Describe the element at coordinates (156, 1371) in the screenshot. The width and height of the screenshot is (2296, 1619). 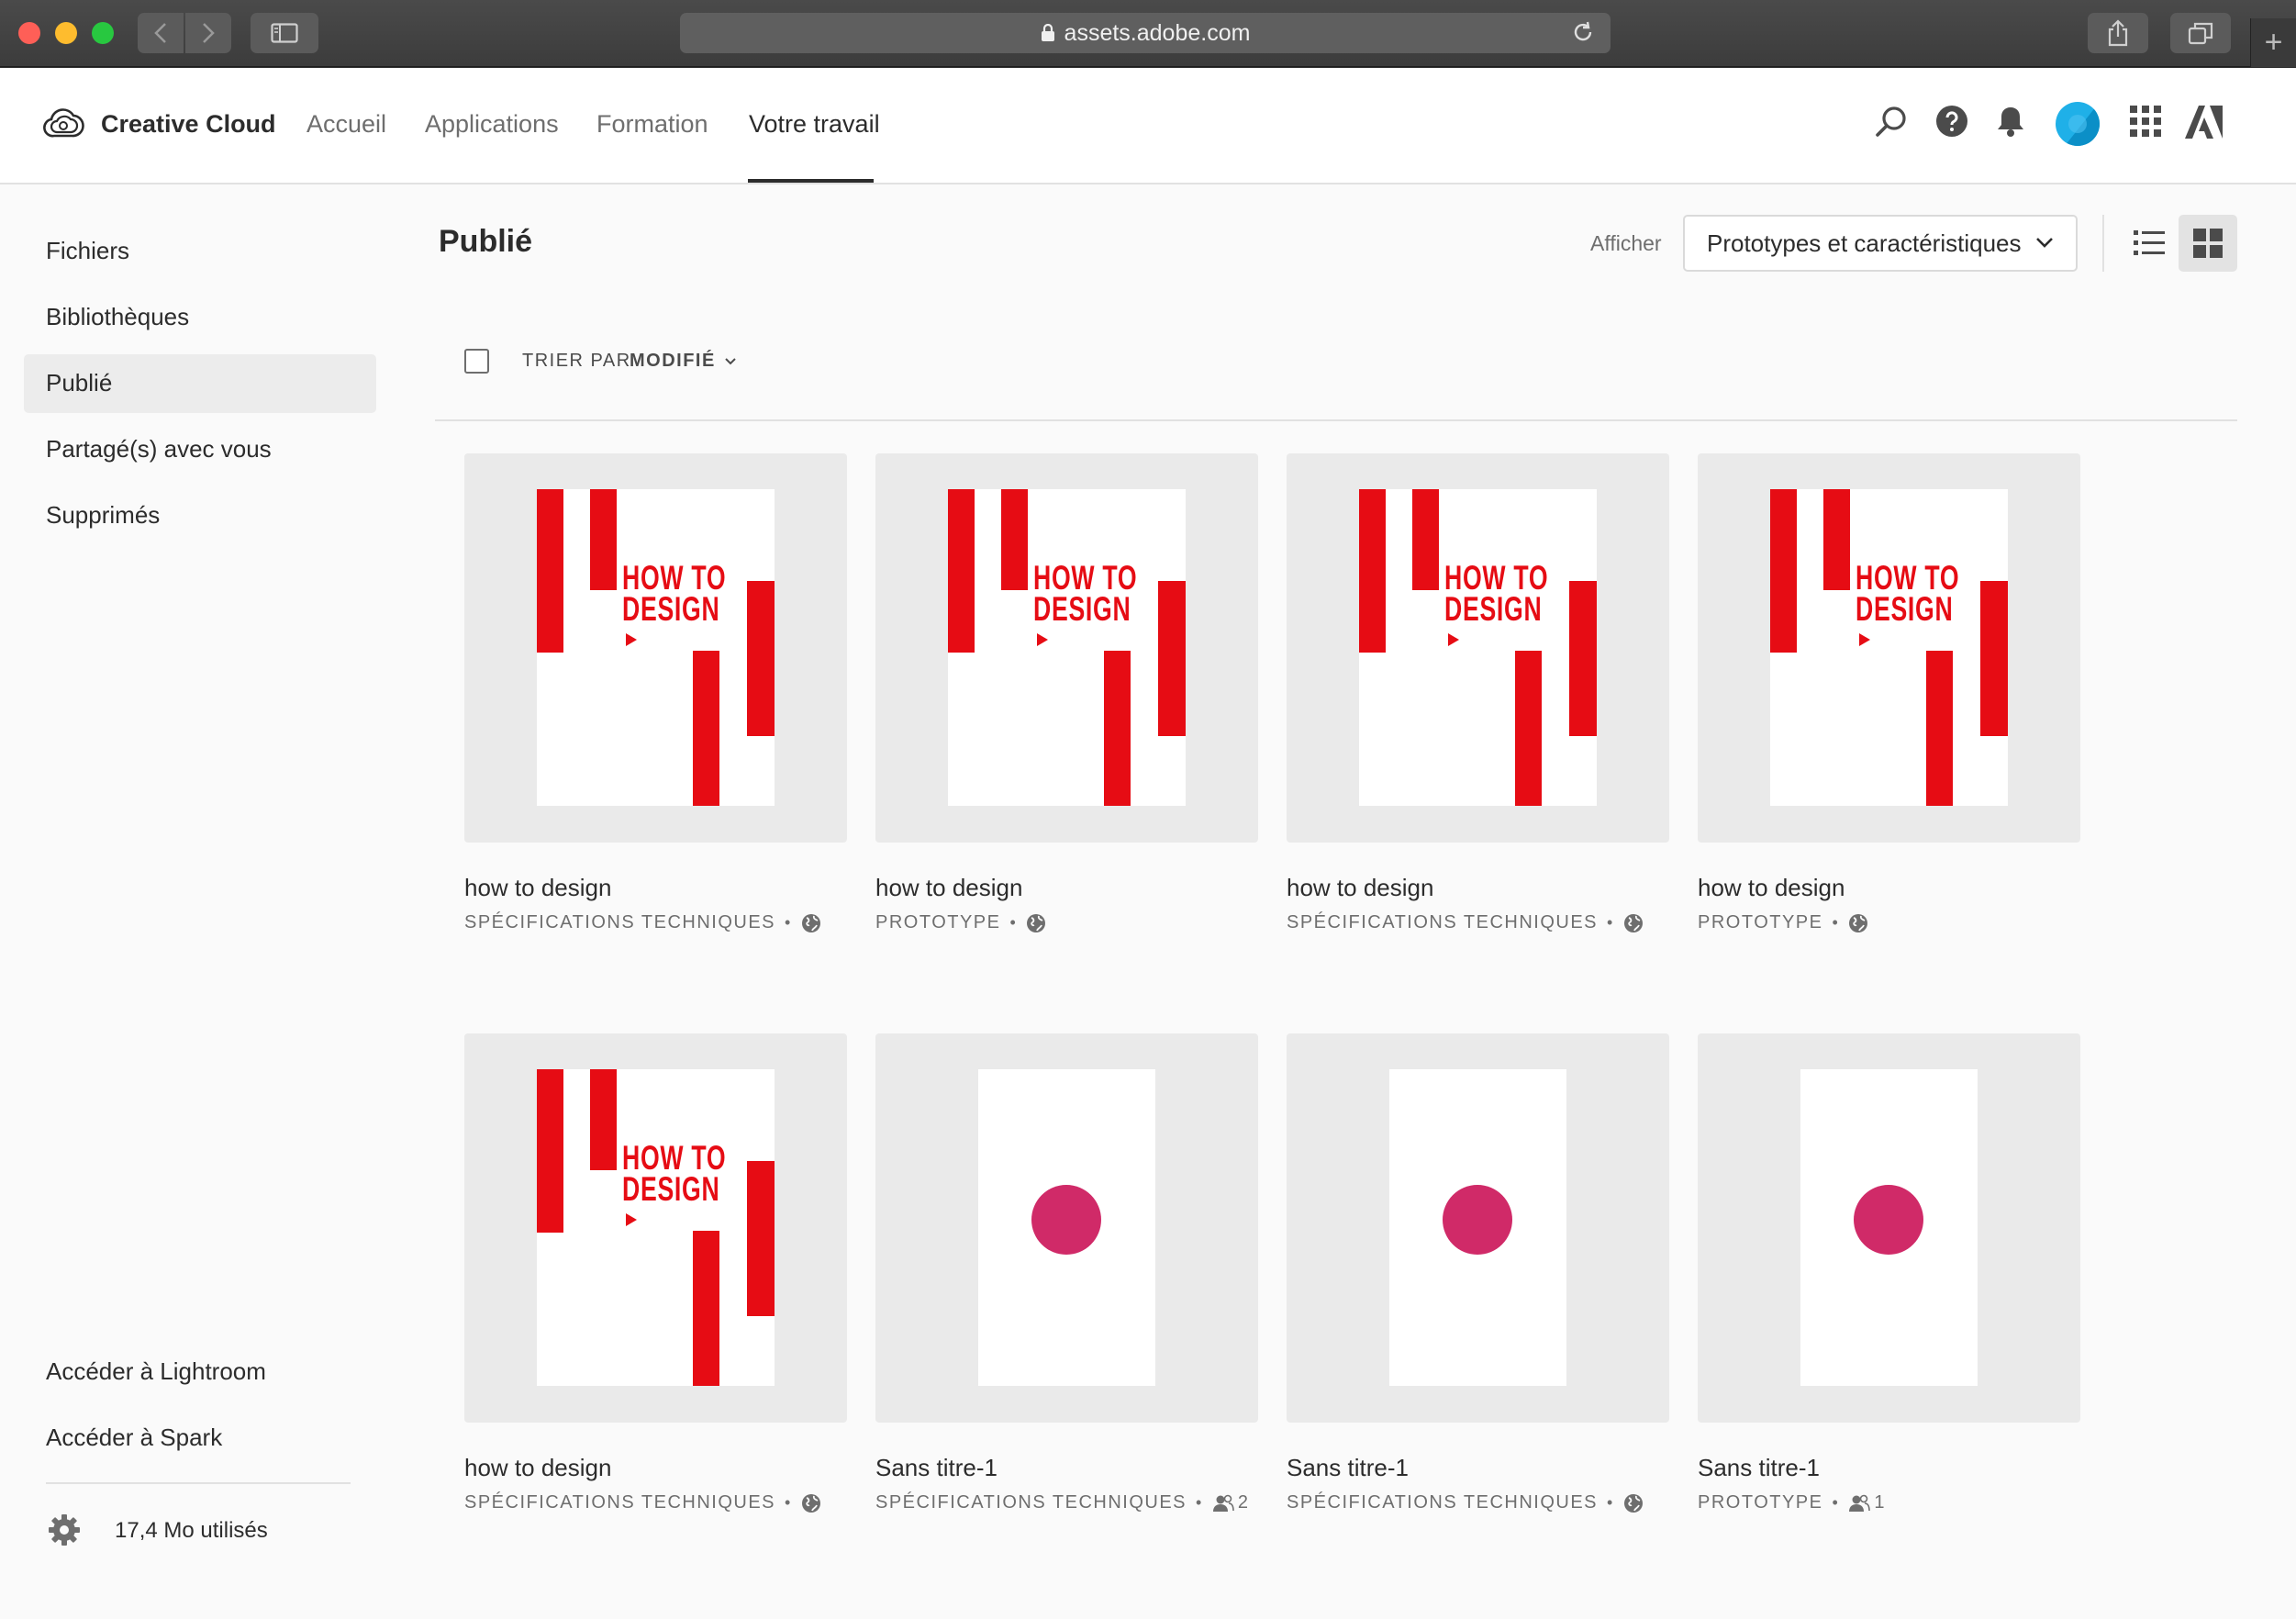
I see `link-lightroom: Accéder à Lightroom` at that location.